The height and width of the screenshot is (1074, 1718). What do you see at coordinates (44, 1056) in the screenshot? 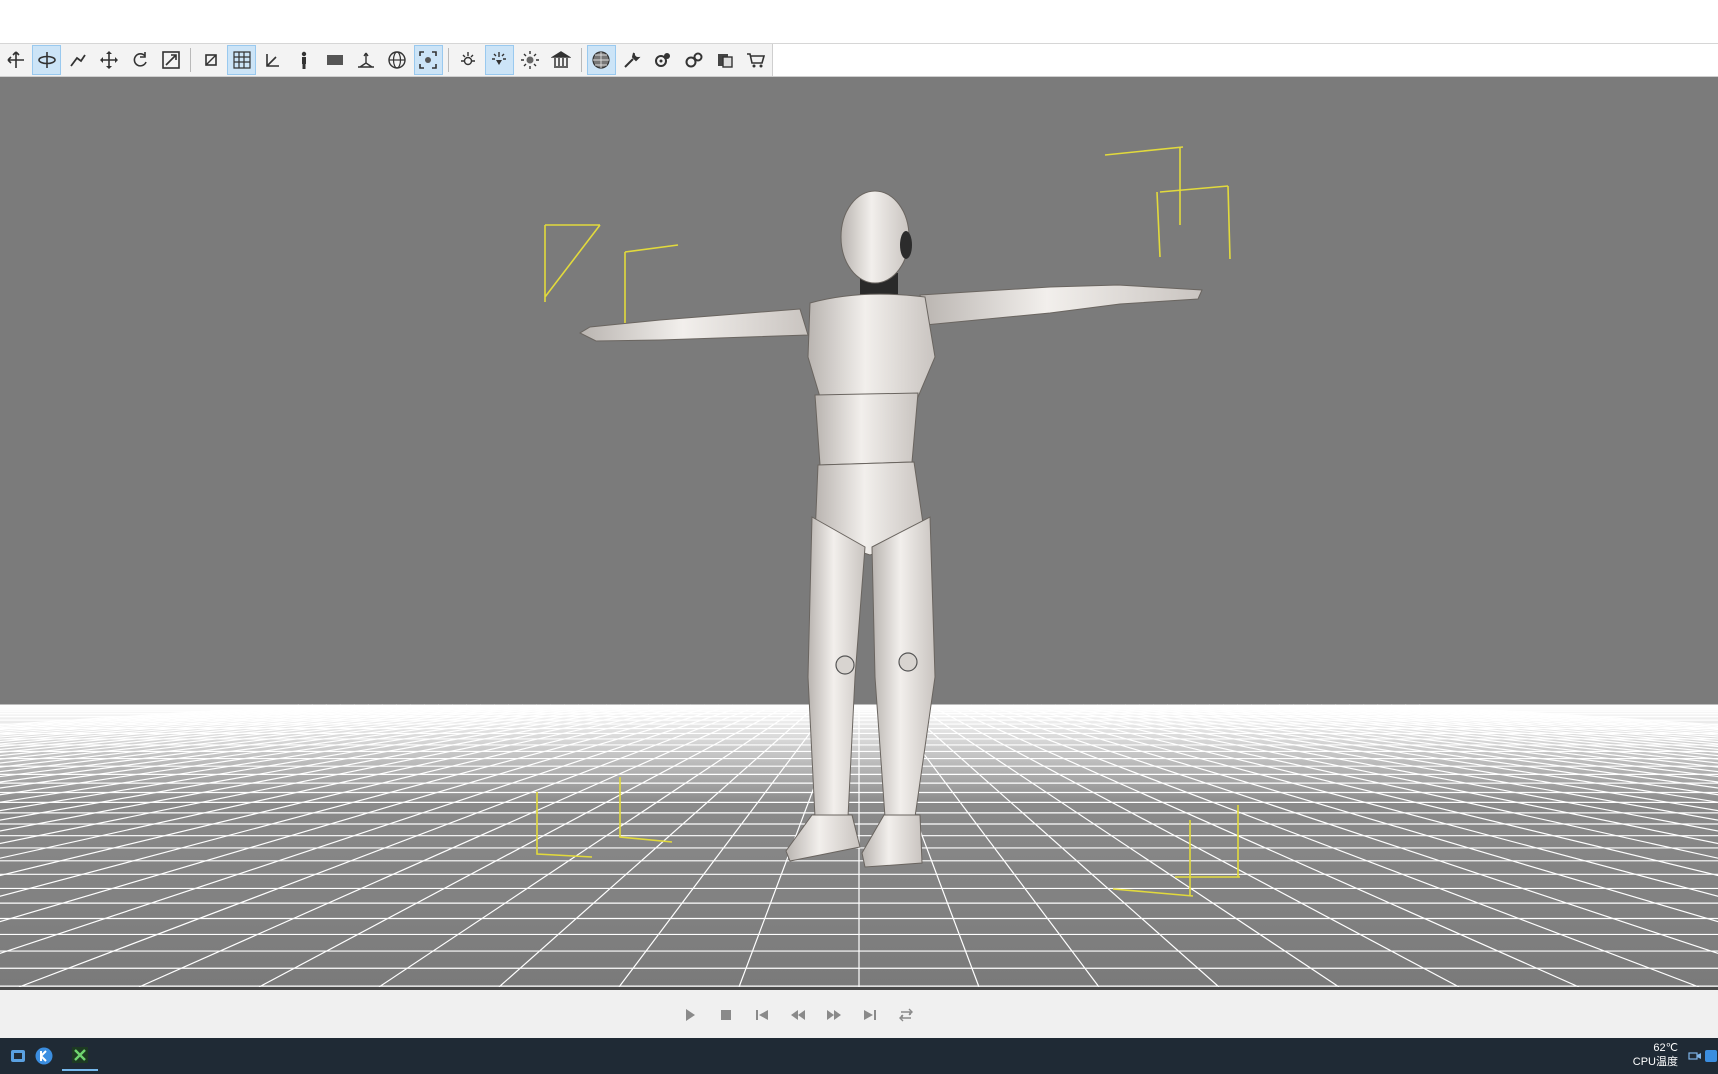
I see `k-app-icon` at bounding box center [44, 1056].